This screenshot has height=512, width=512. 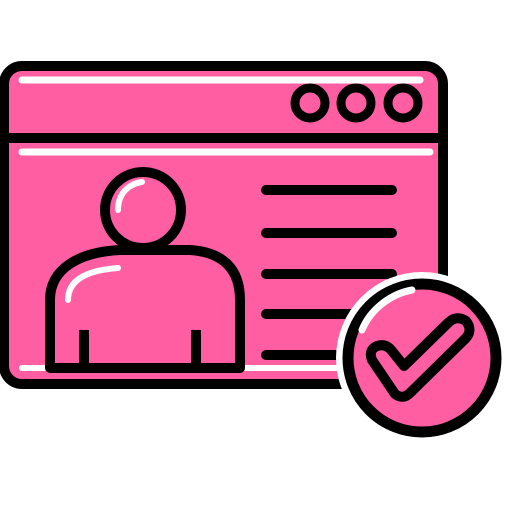 I want to click on avatar-body, so click(x=145, y=309).